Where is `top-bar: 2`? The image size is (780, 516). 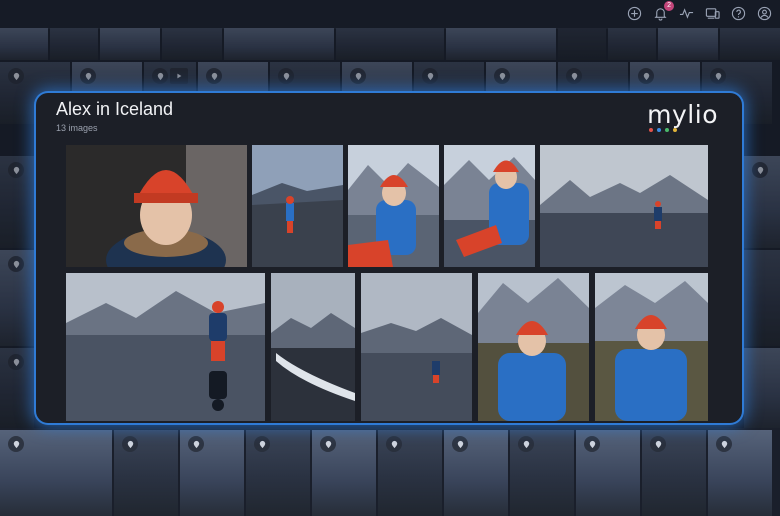 top-bar: 2 is located at coordinates (390, 14).